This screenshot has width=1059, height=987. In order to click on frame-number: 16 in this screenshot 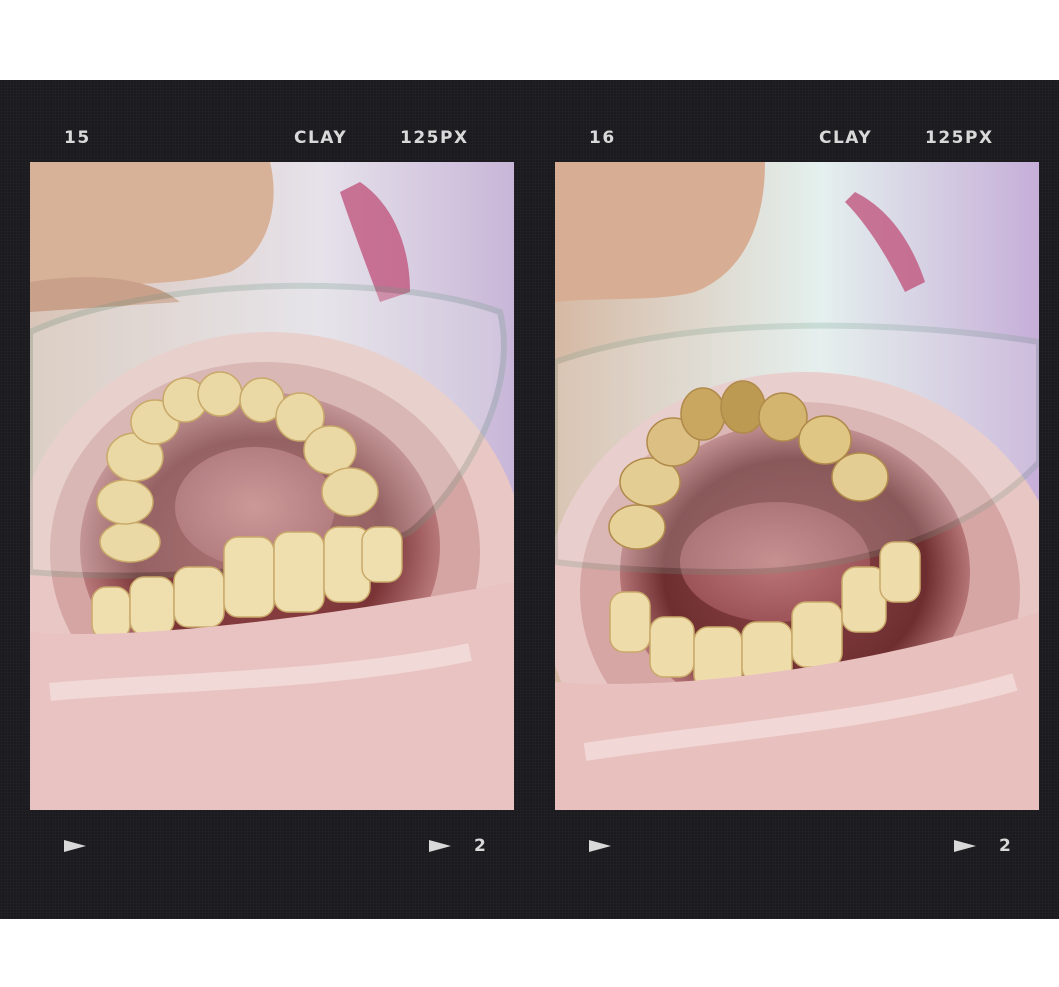, I will do `click(602, 138)`.